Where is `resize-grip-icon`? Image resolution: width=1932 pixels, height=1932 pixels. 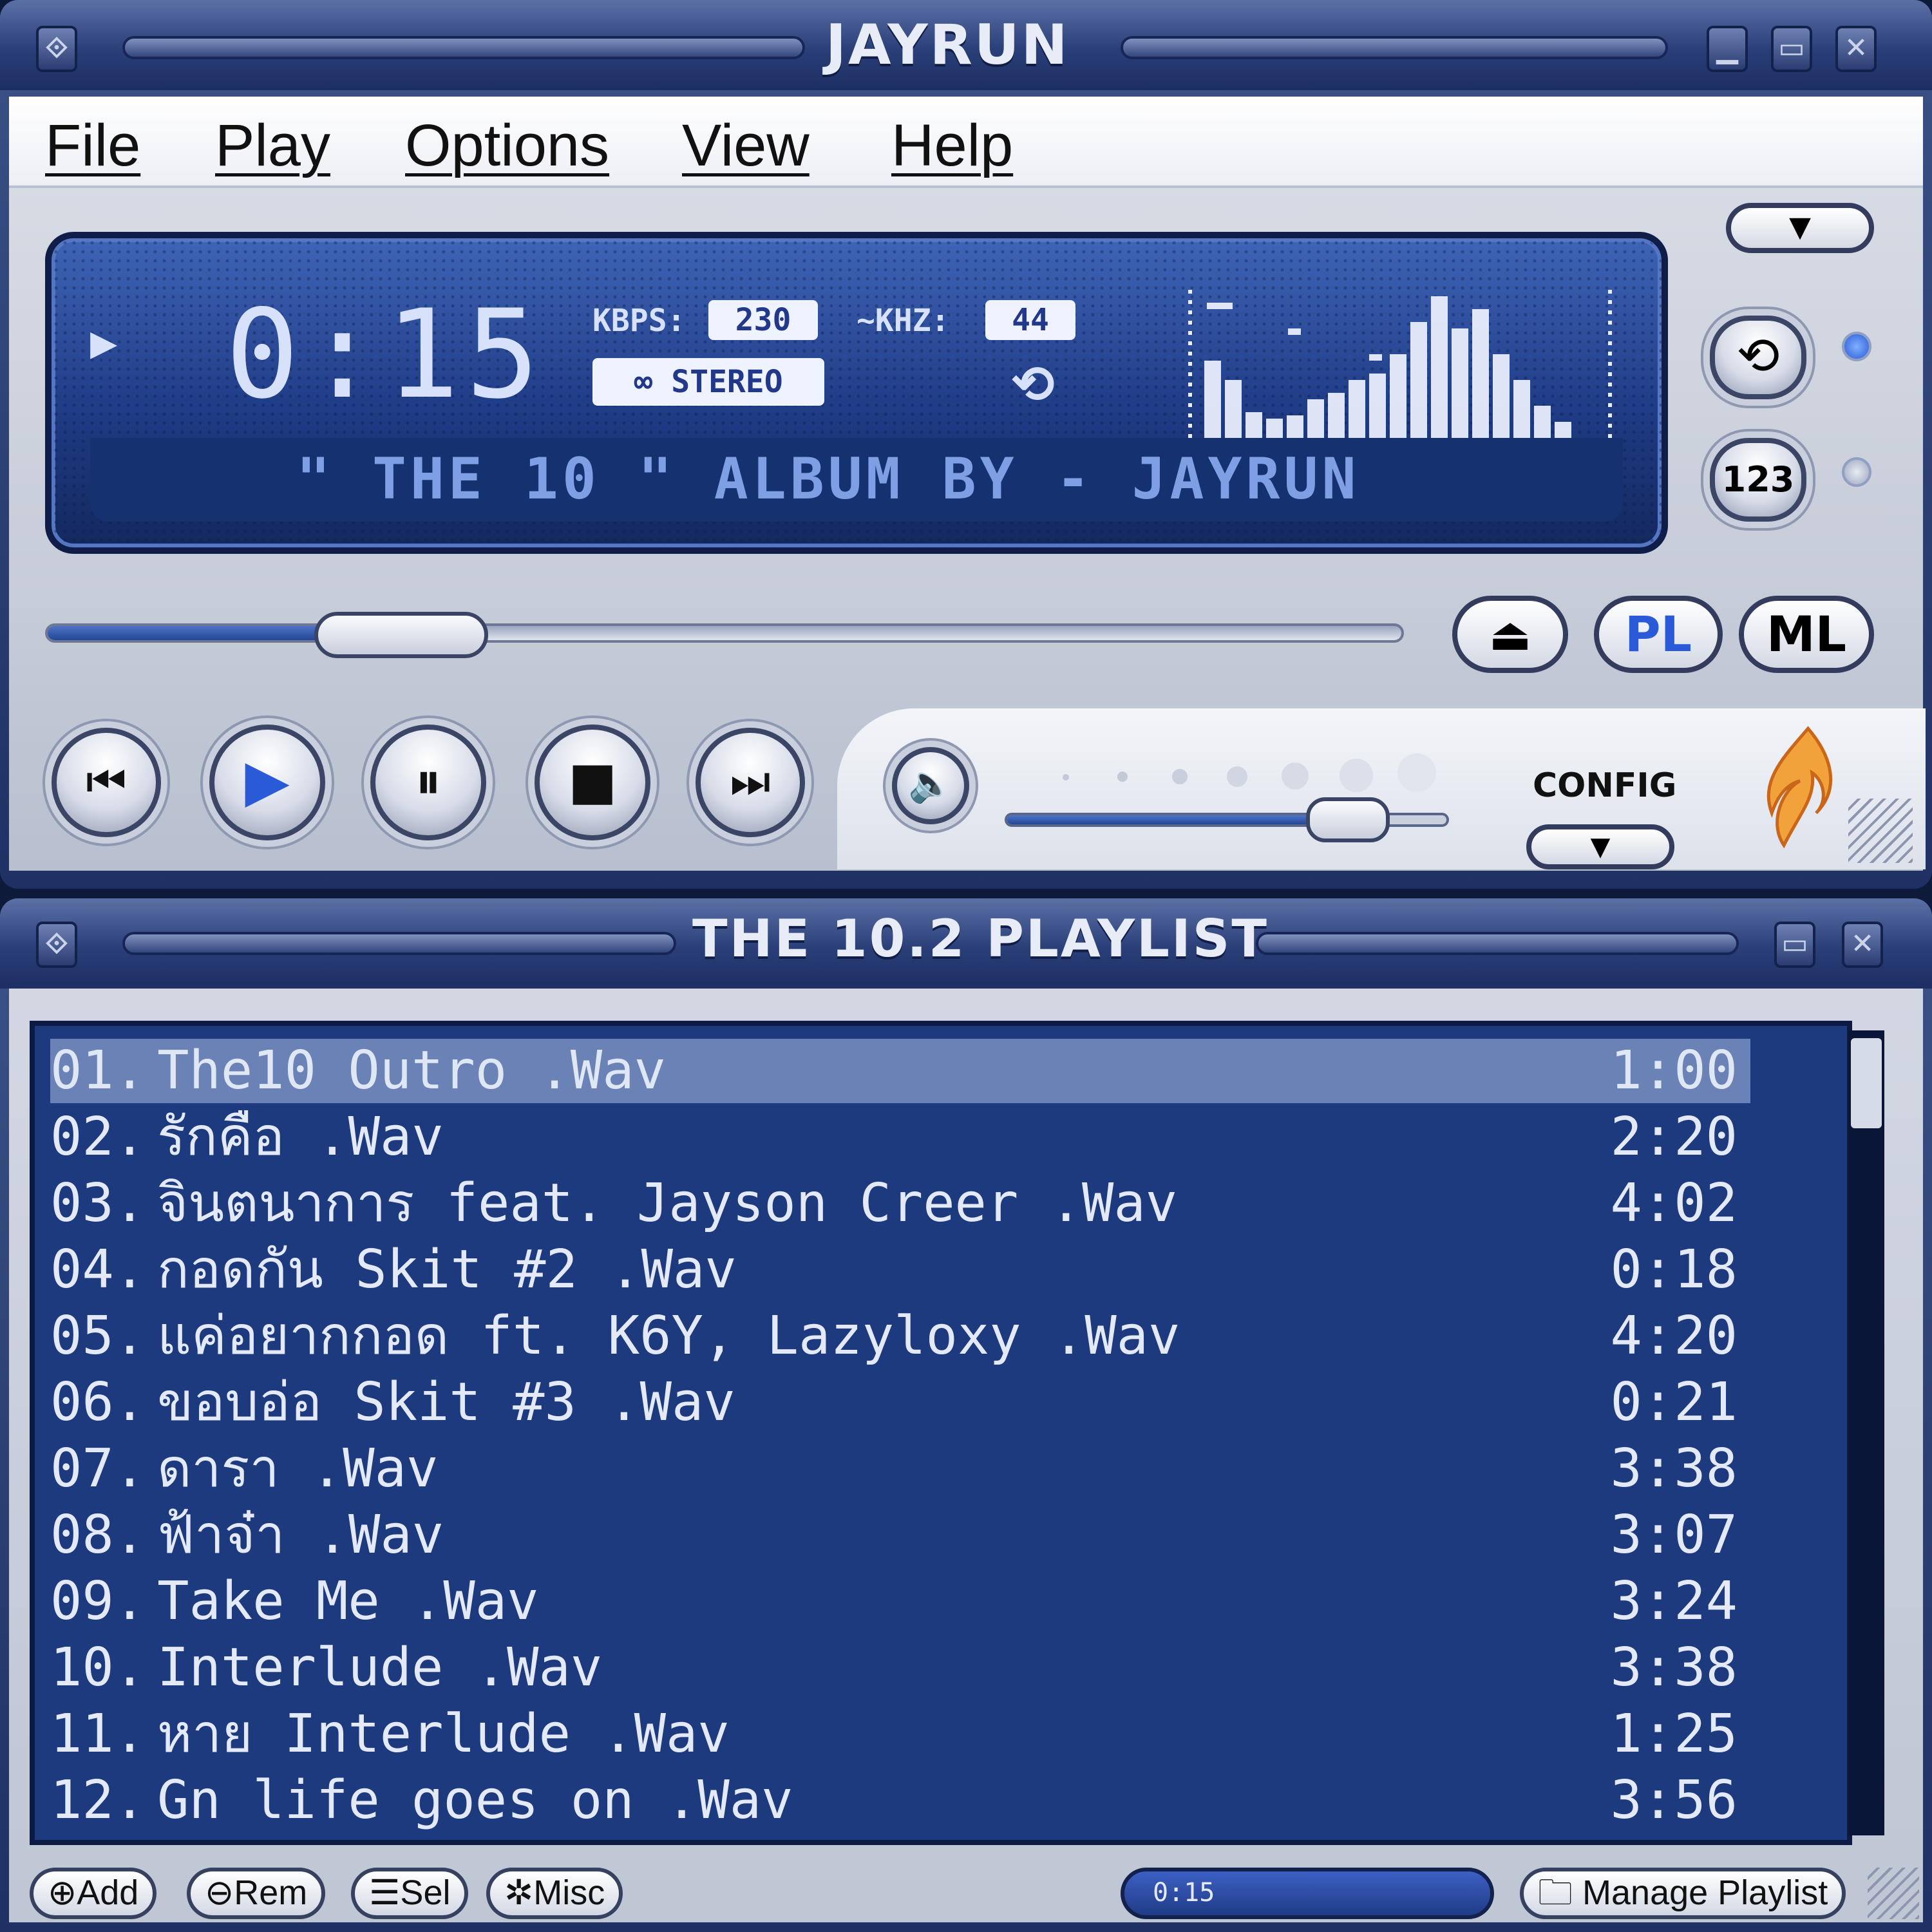
resize-grip-icon is located at coordinates (1880, 831).